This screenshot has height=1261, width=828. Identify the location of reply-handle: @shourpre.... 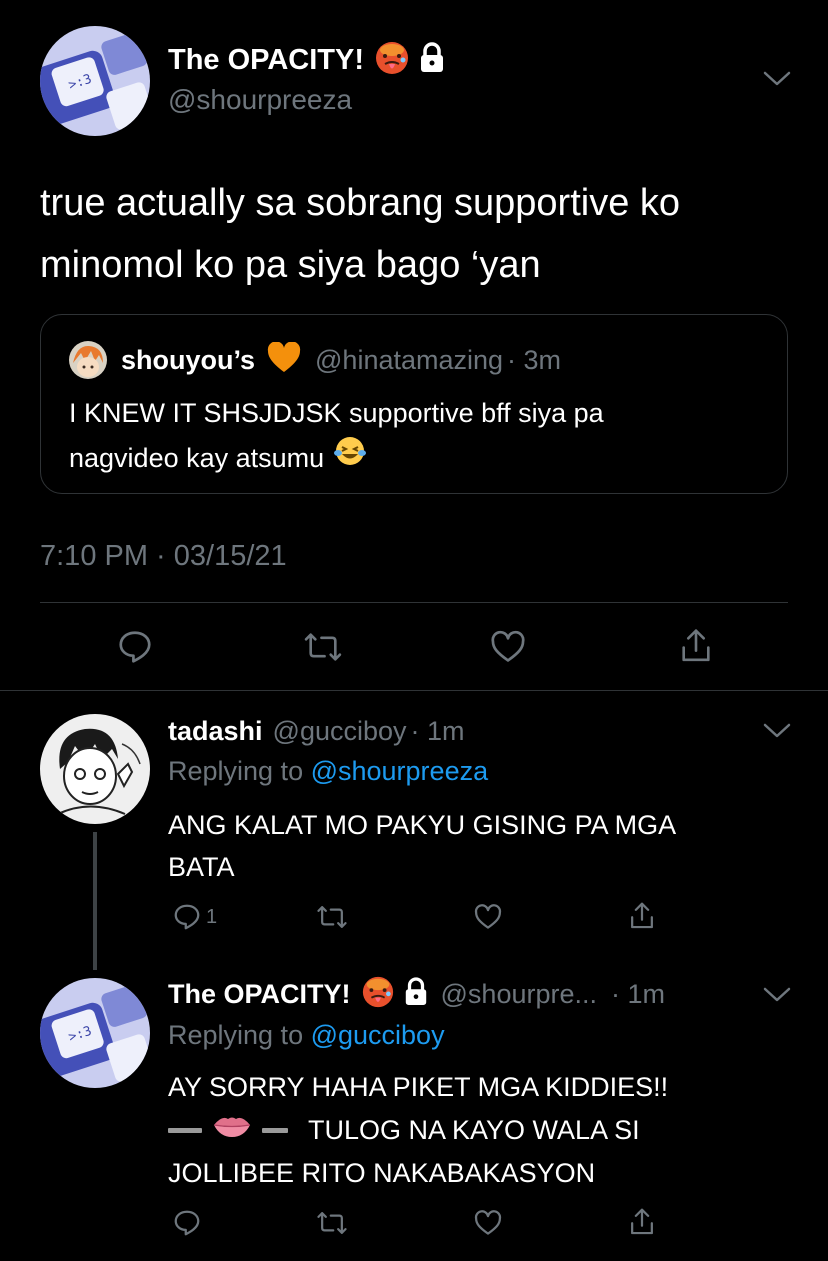
(519, 994).